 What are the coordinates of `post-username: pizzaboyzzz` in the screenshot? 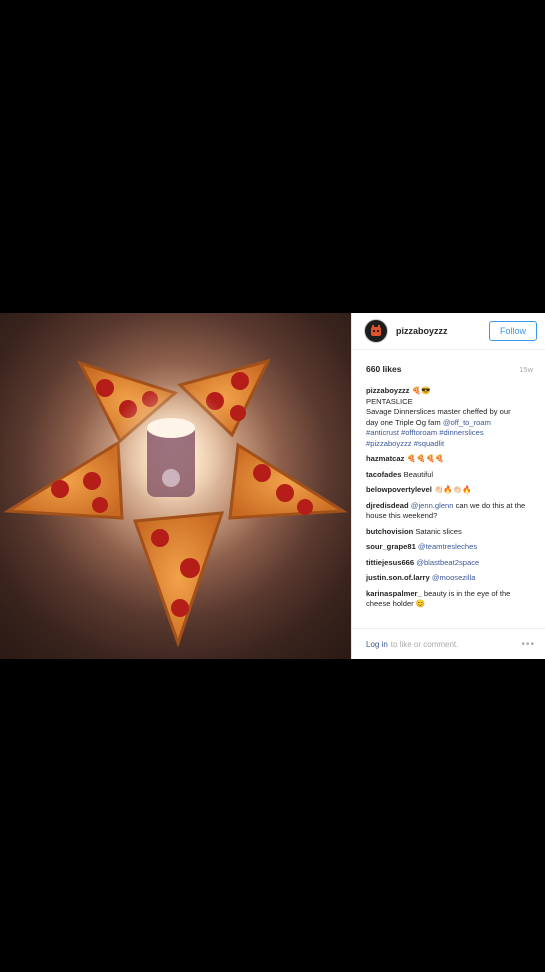 It's located at (442, 331).